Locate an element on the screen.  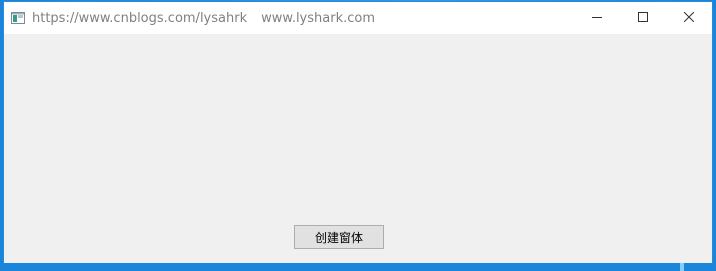
create-window-button: 创建窗体 is located at coordinates (339, 237).